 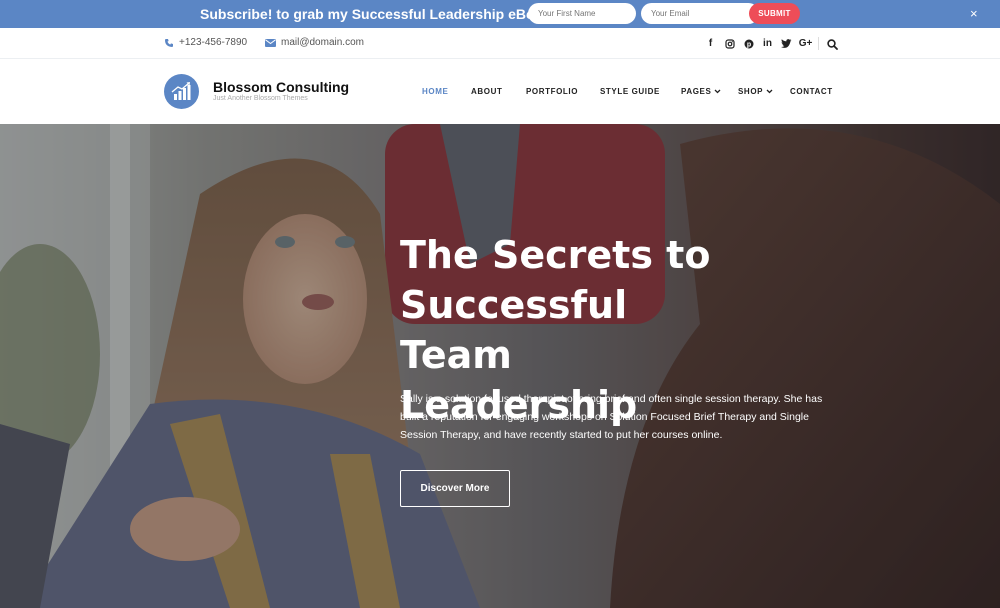 I want to click on nav-shop-label: SHOP, so click(x=751, y=91).